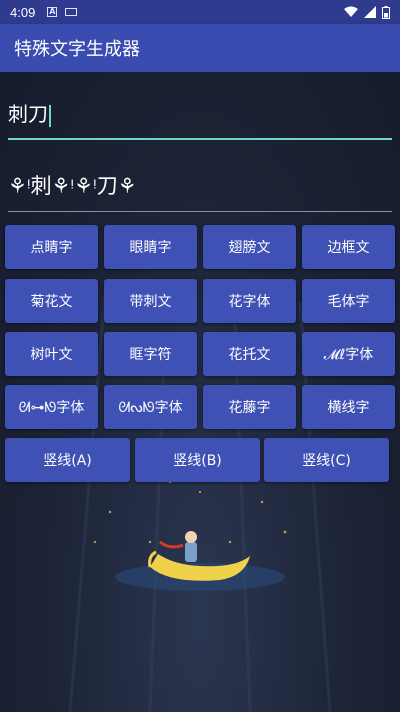 The width and height of the screenshot is (400, 712). What do you see at coordinates (23, 12) in the screenshot?
I see `status-time: 4:09` at bounding box center [23, 12].